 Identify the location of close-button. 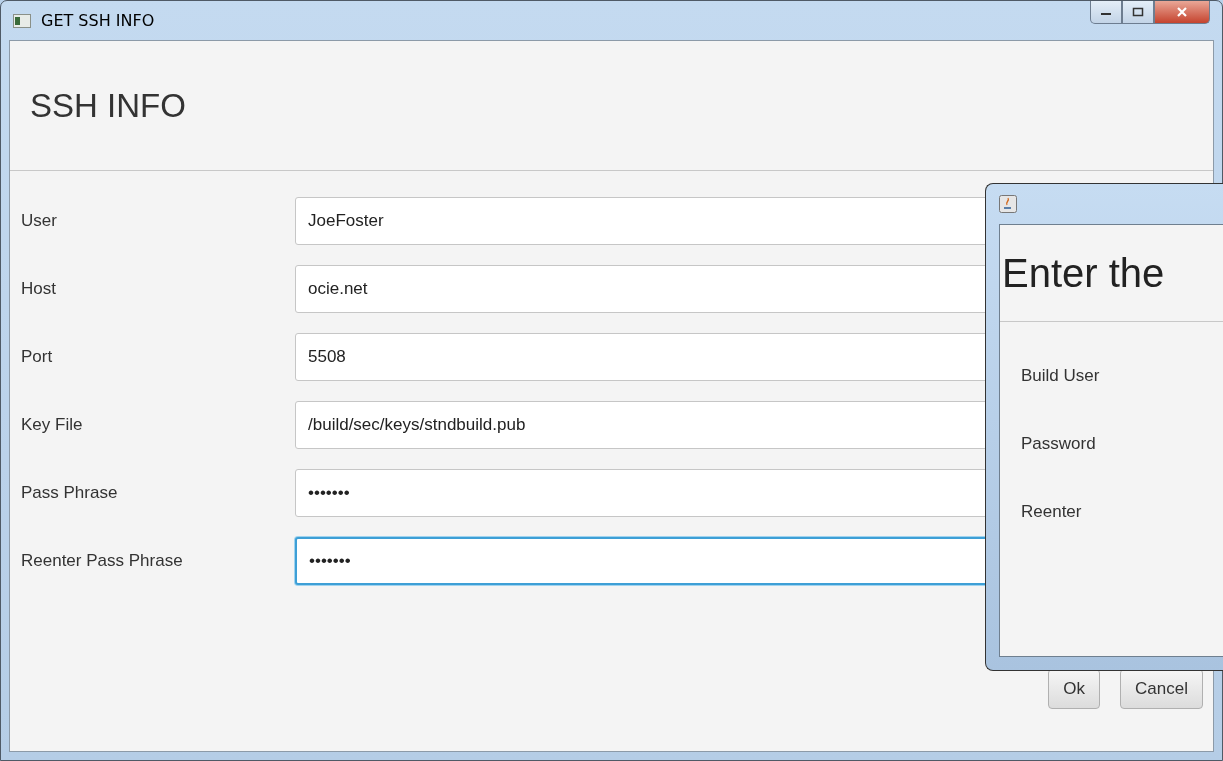
(1182, 12).